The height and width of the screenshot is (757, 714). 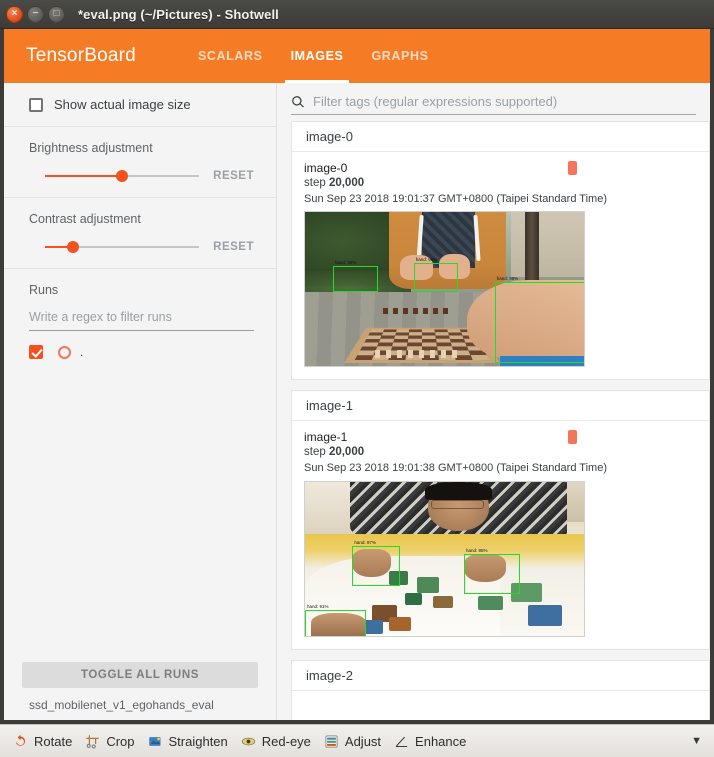 What do you see at coordinates (441, 741) in the screenshot?
I see `enhance-label: Enhance` at bounding box center [441, 741].